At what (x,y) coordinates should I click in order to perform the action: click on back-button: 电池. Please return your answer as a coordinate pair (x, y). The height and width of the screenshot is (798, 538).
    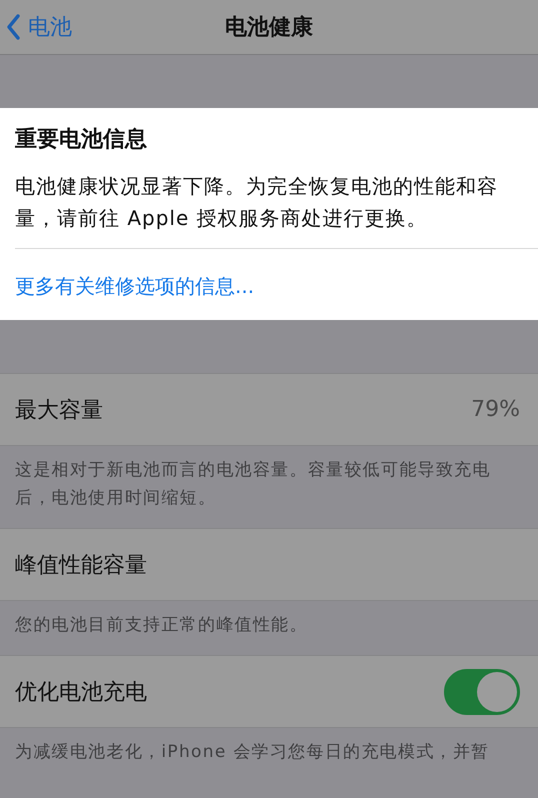
    Looking at the image, I should click on (36, 27).